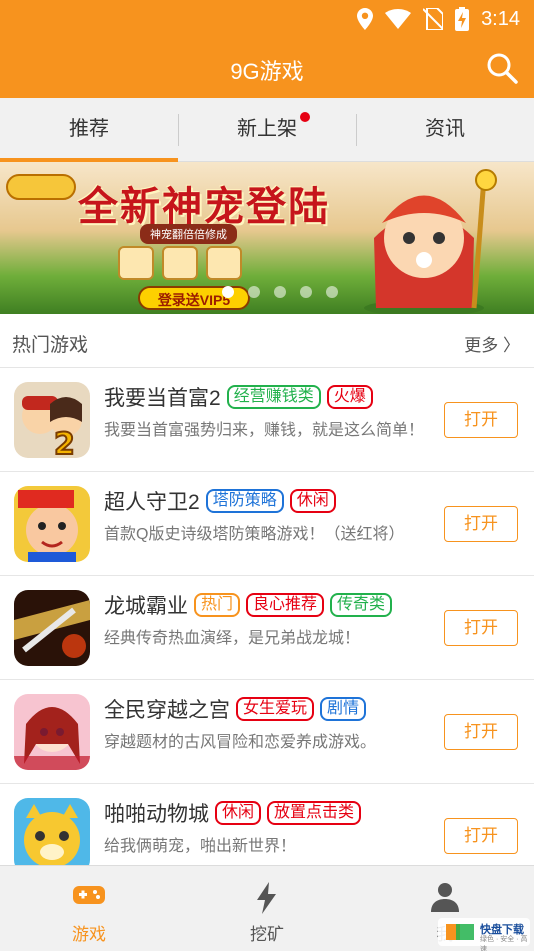  I want to click on hot-games-header: 热门游戏 更多 〉, so click(267, 341).